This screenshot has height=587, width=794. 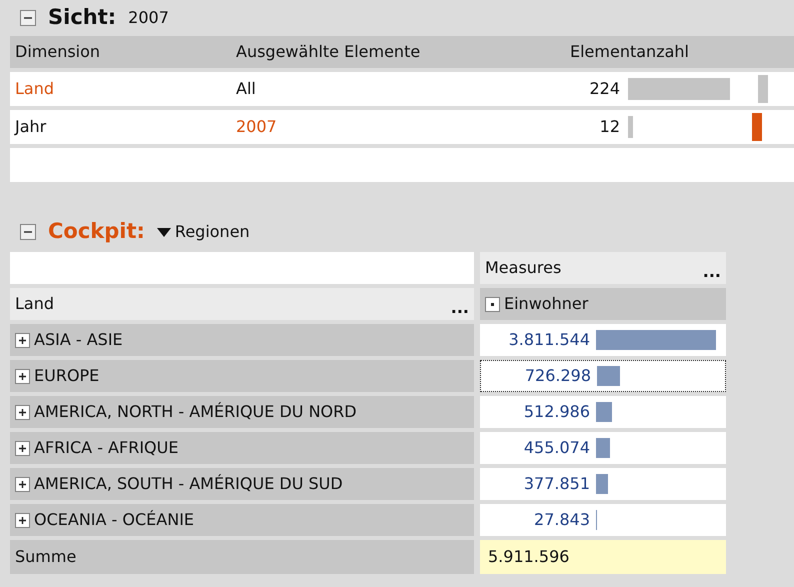 I want to click on row-label-cell: AMERICA, SOUTH - AMÉRIQUE DU SUD, so click(x=242, y=484).